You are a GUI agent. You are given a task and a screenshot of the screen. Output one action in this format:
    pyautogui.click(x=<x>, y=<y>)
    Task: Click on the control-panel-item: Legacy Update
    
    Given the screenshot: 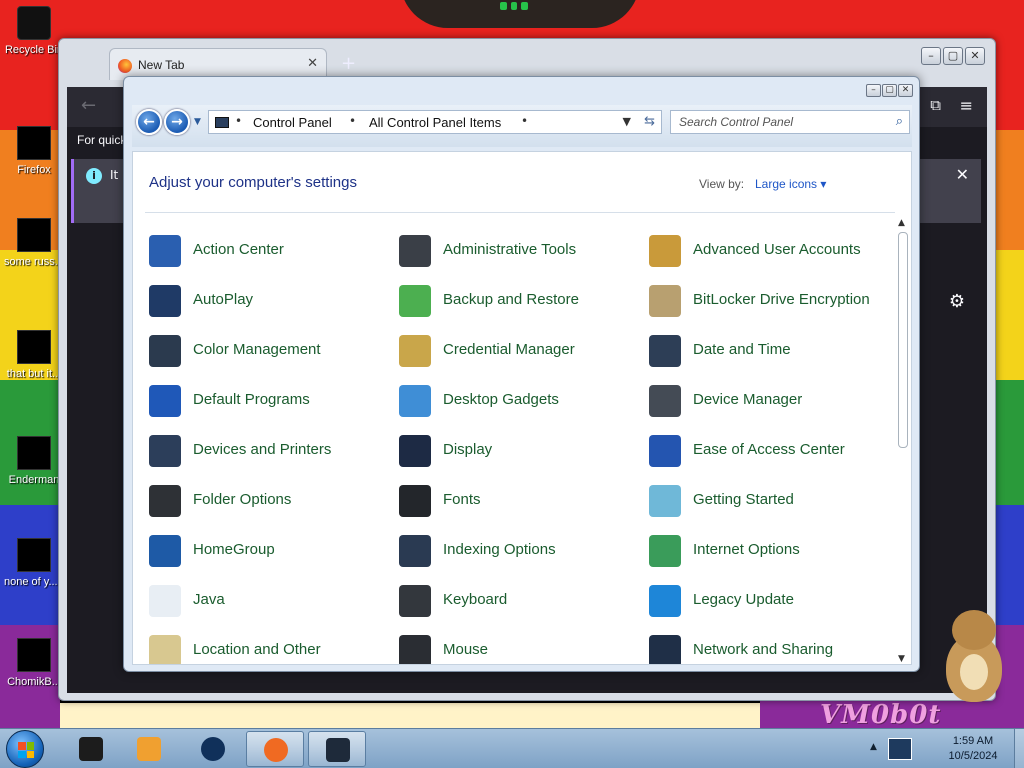 What is the action you would take?
    pyautogui.click(x=774, y=602)
    